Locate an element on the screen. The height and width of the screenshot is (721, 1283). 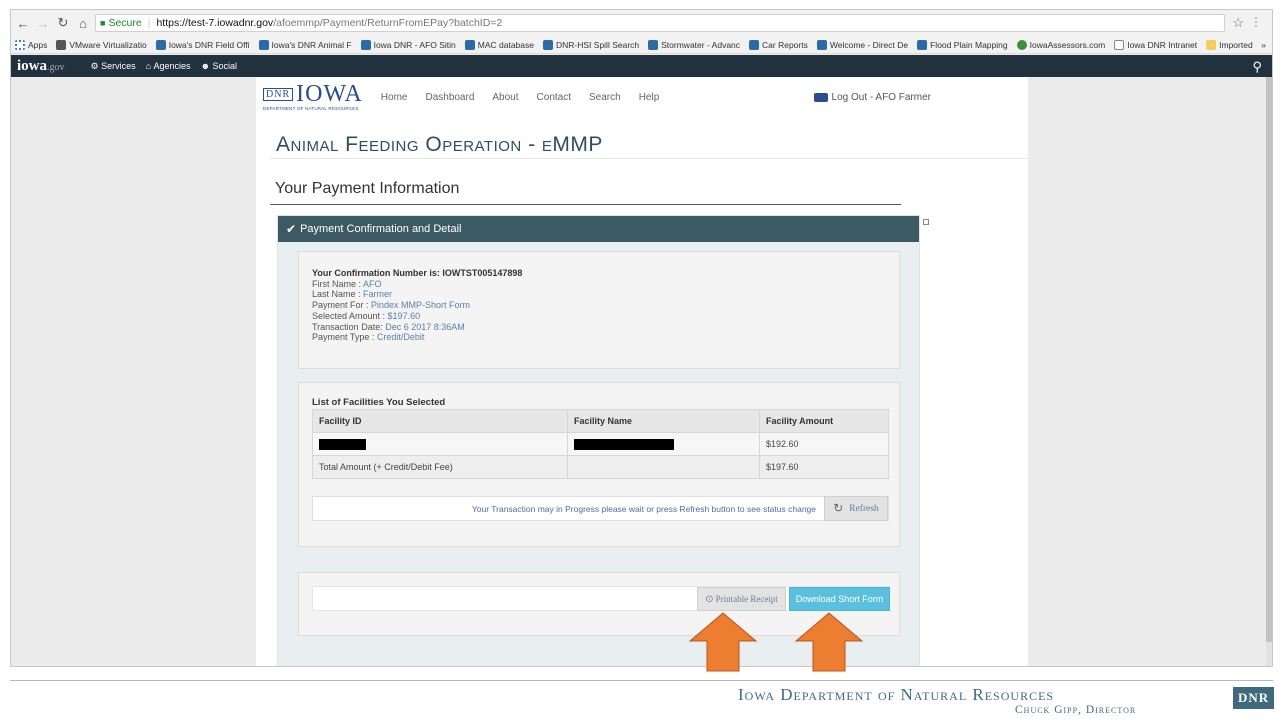
selected-amount-row: Selected Amount : $197.60 is located at coordinates (366, 315).